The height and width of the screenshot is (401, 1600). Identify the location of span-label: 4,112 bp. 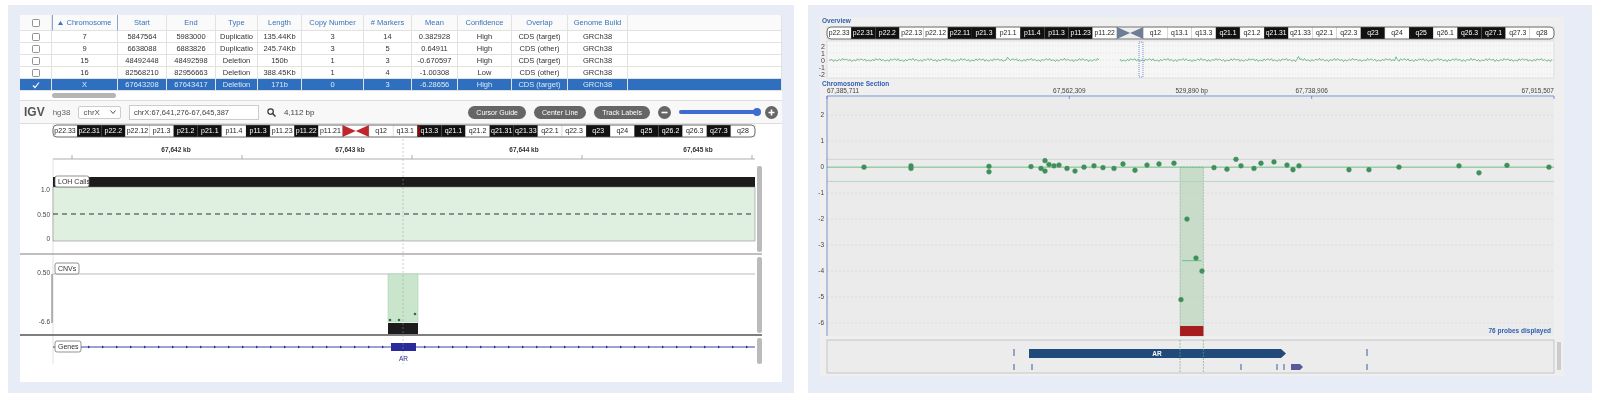
(299, 112).